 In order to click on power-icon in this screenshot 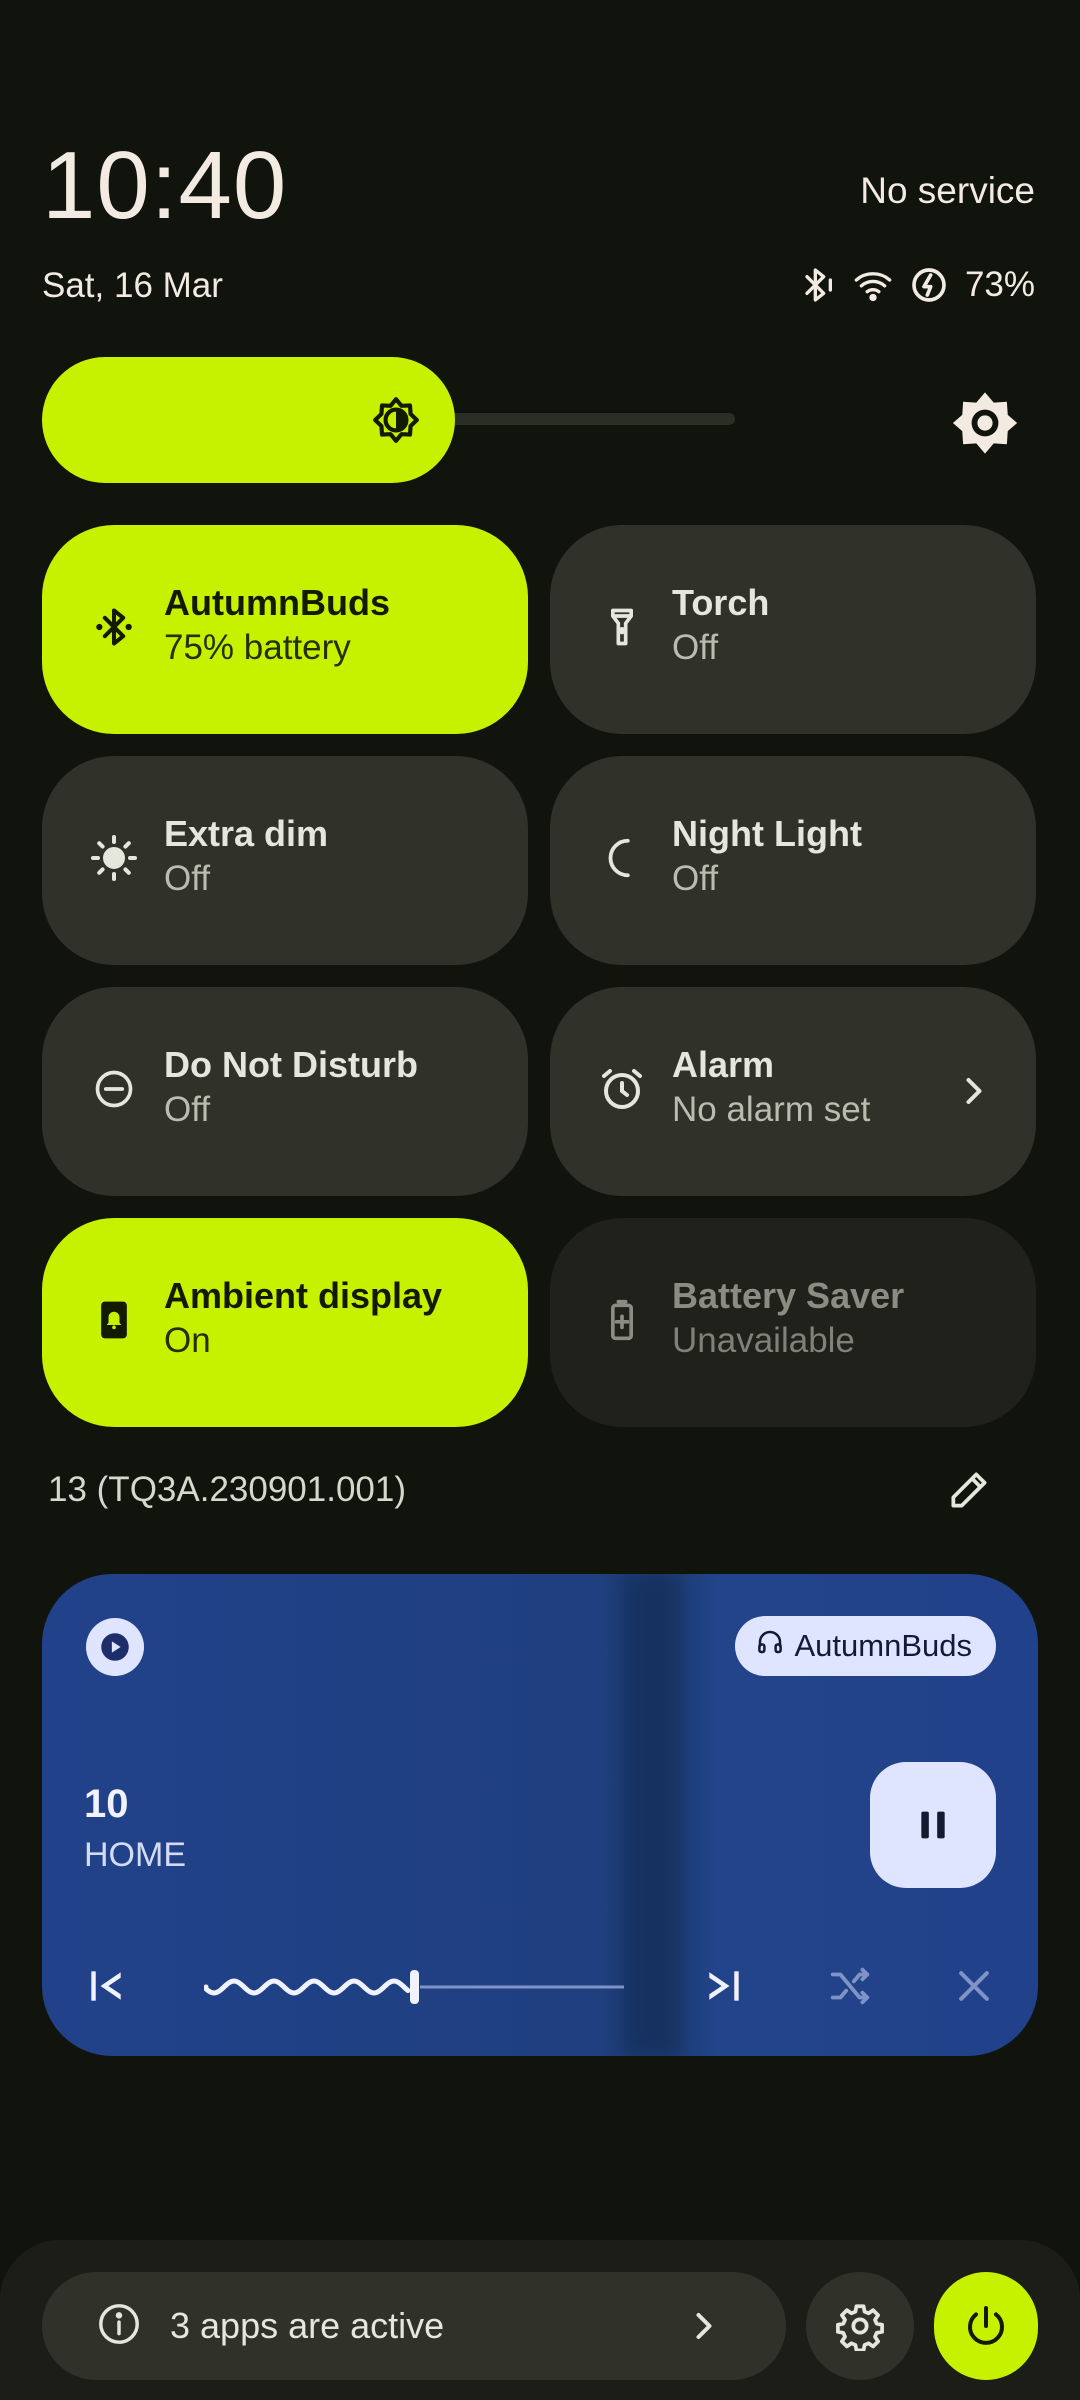, I will do `click(986, 2325)`.